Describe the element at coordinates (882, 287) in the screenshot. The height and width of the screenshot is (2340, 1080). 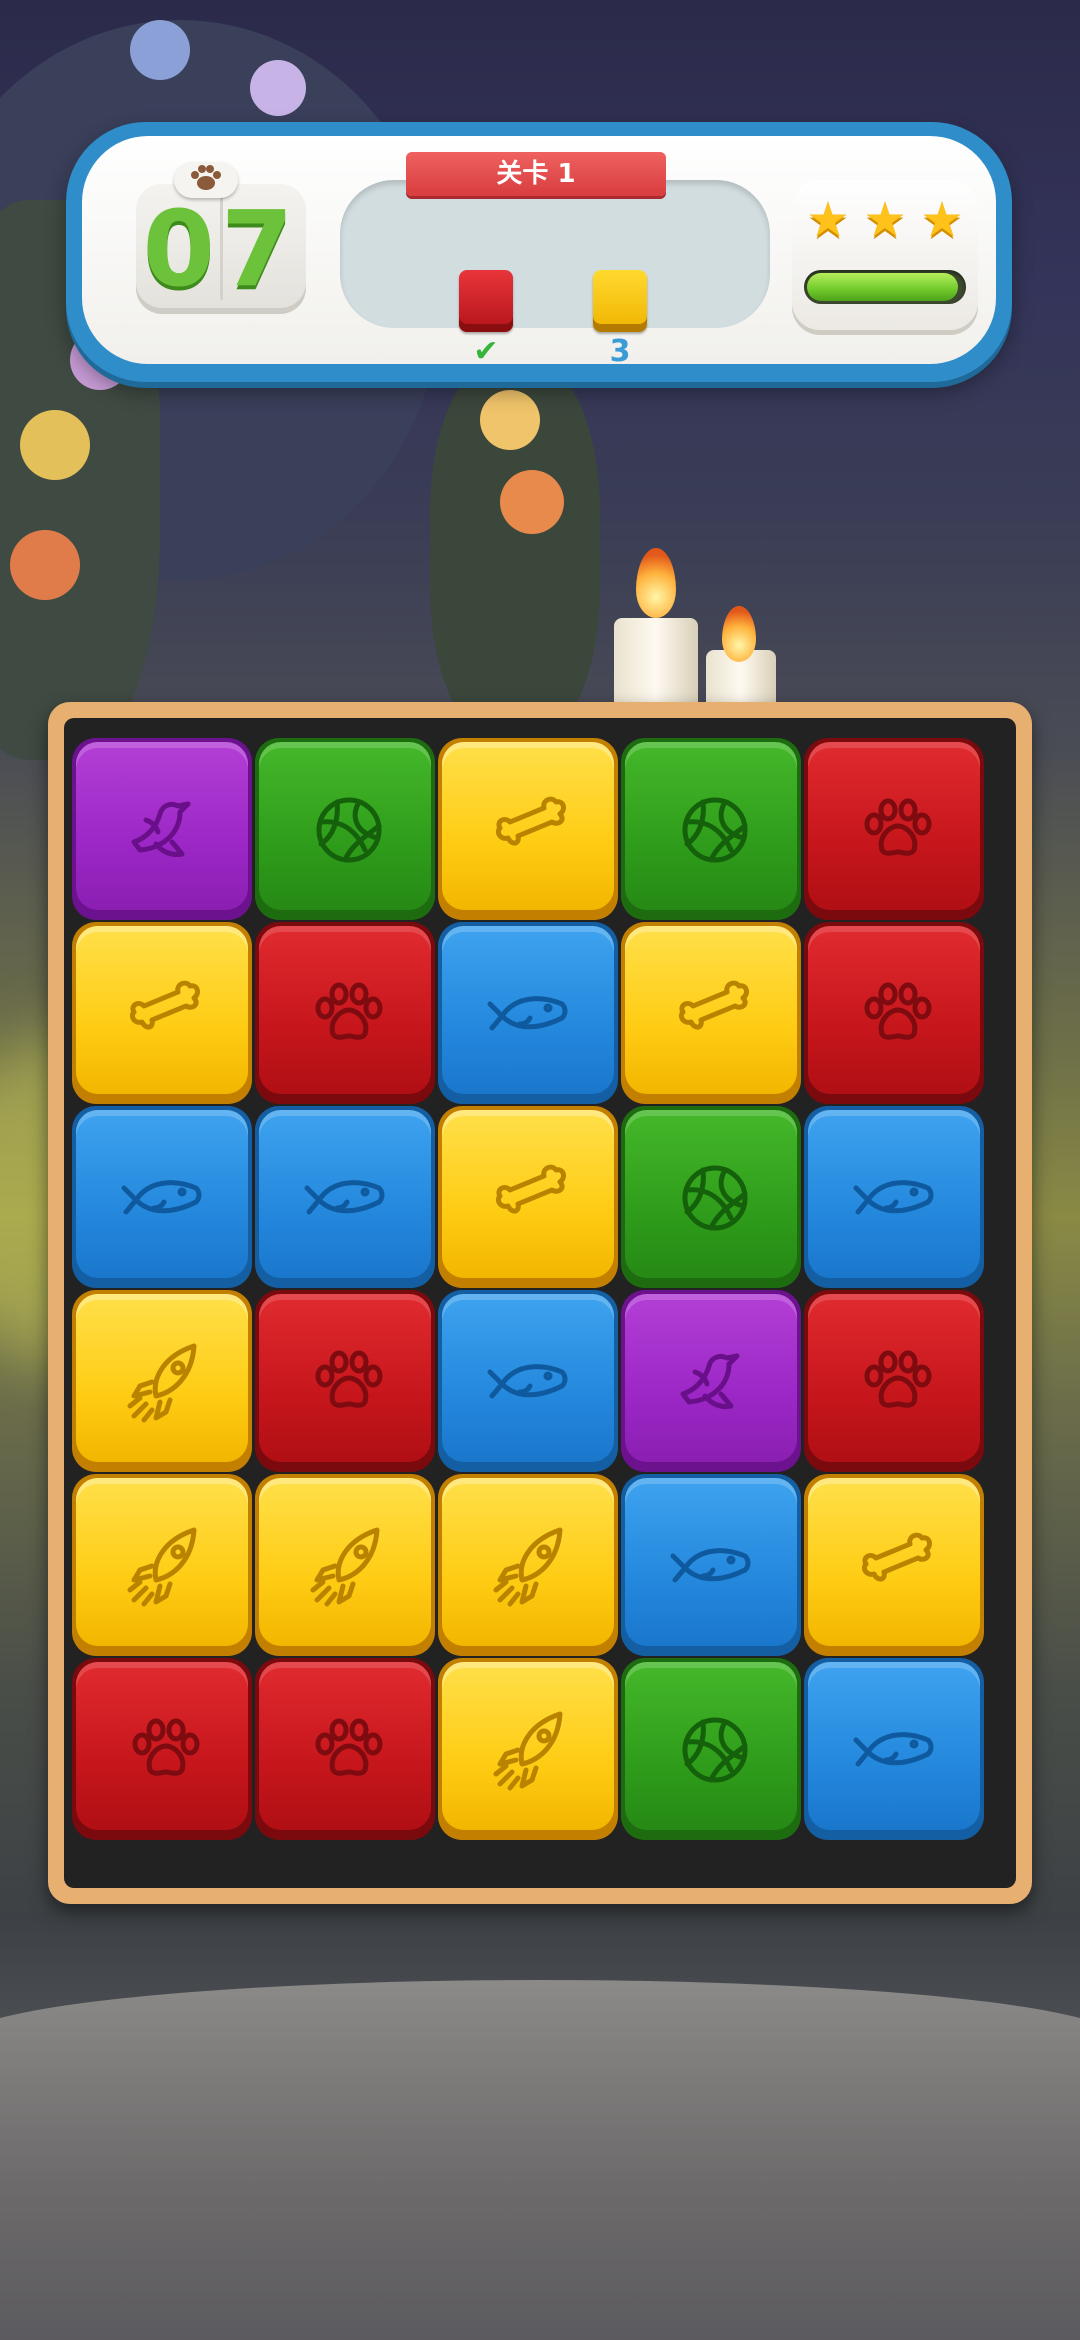
I see `score-progress-fill` at that location.